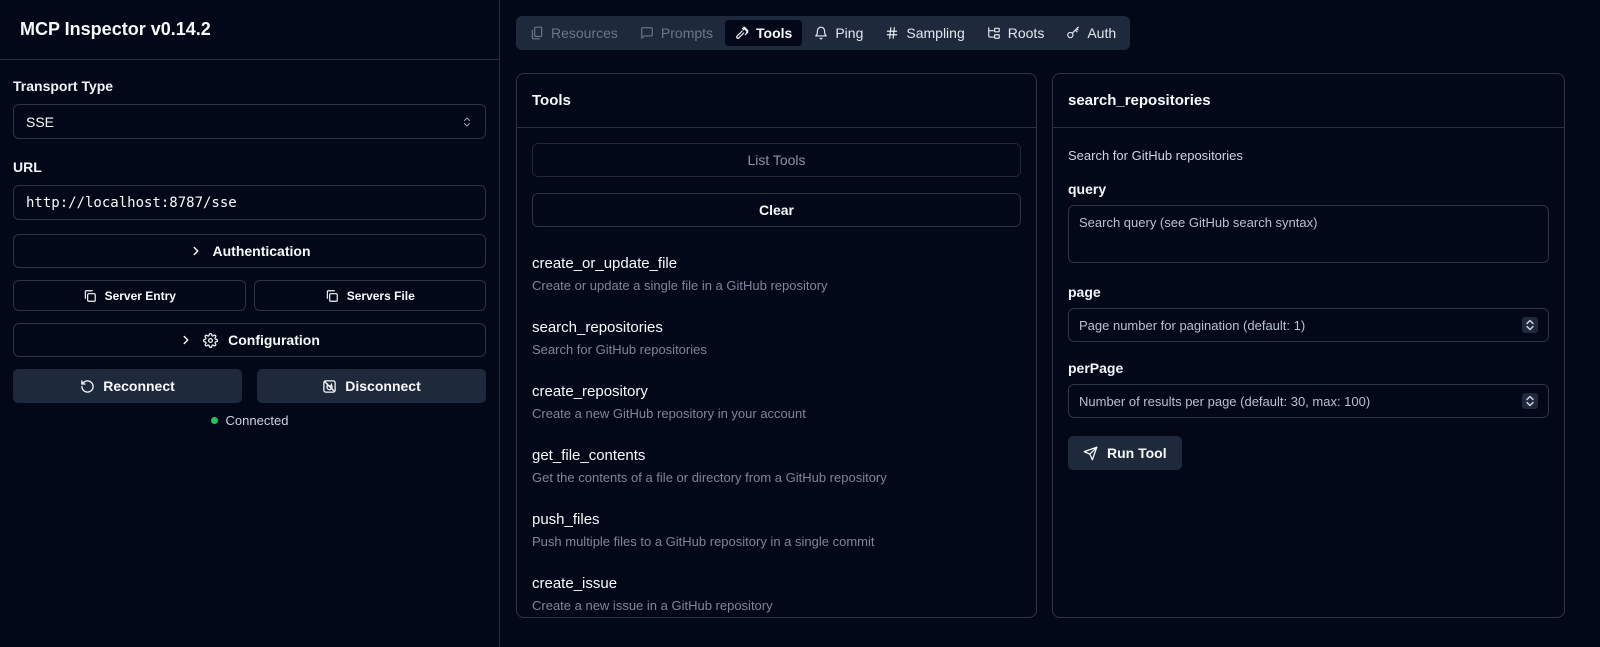  I want to click on tab-tools-label: Tools, so click(774, 33).